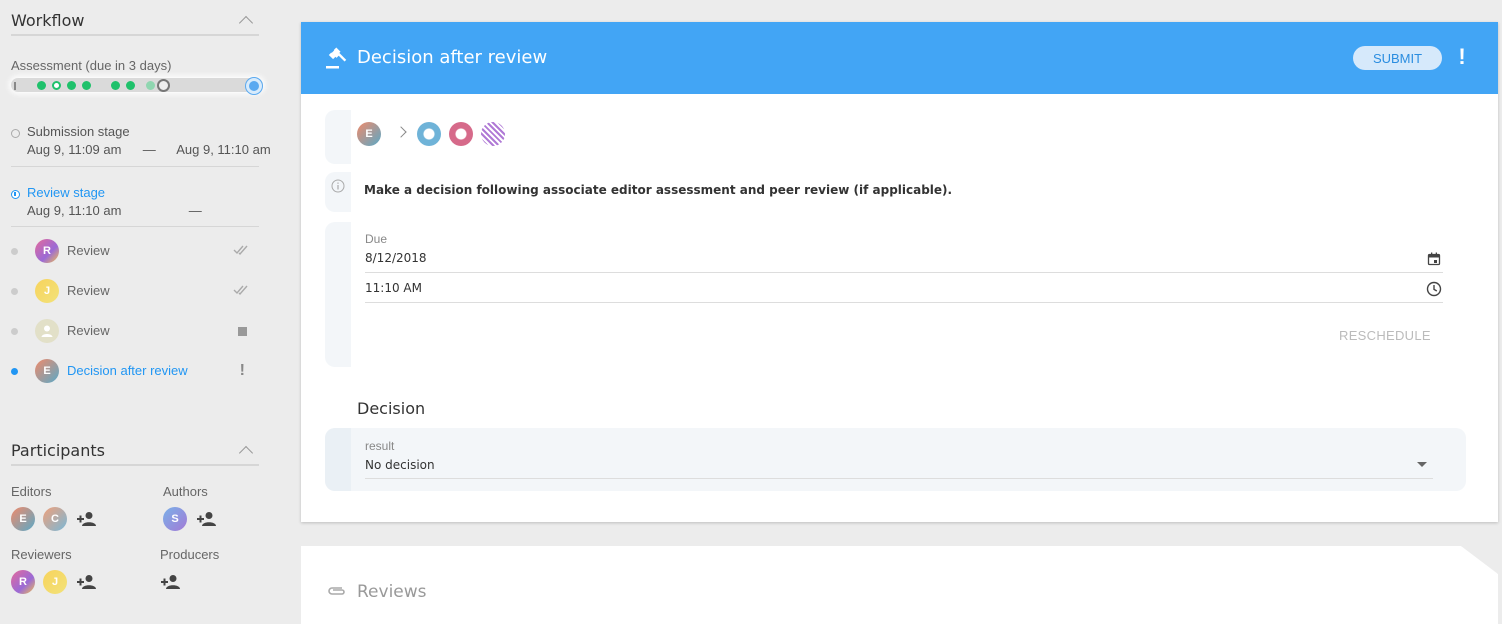  Describe the element at coordinates (23, 582) in the screenshot. I see `reviewer-avatar: R` at that location.